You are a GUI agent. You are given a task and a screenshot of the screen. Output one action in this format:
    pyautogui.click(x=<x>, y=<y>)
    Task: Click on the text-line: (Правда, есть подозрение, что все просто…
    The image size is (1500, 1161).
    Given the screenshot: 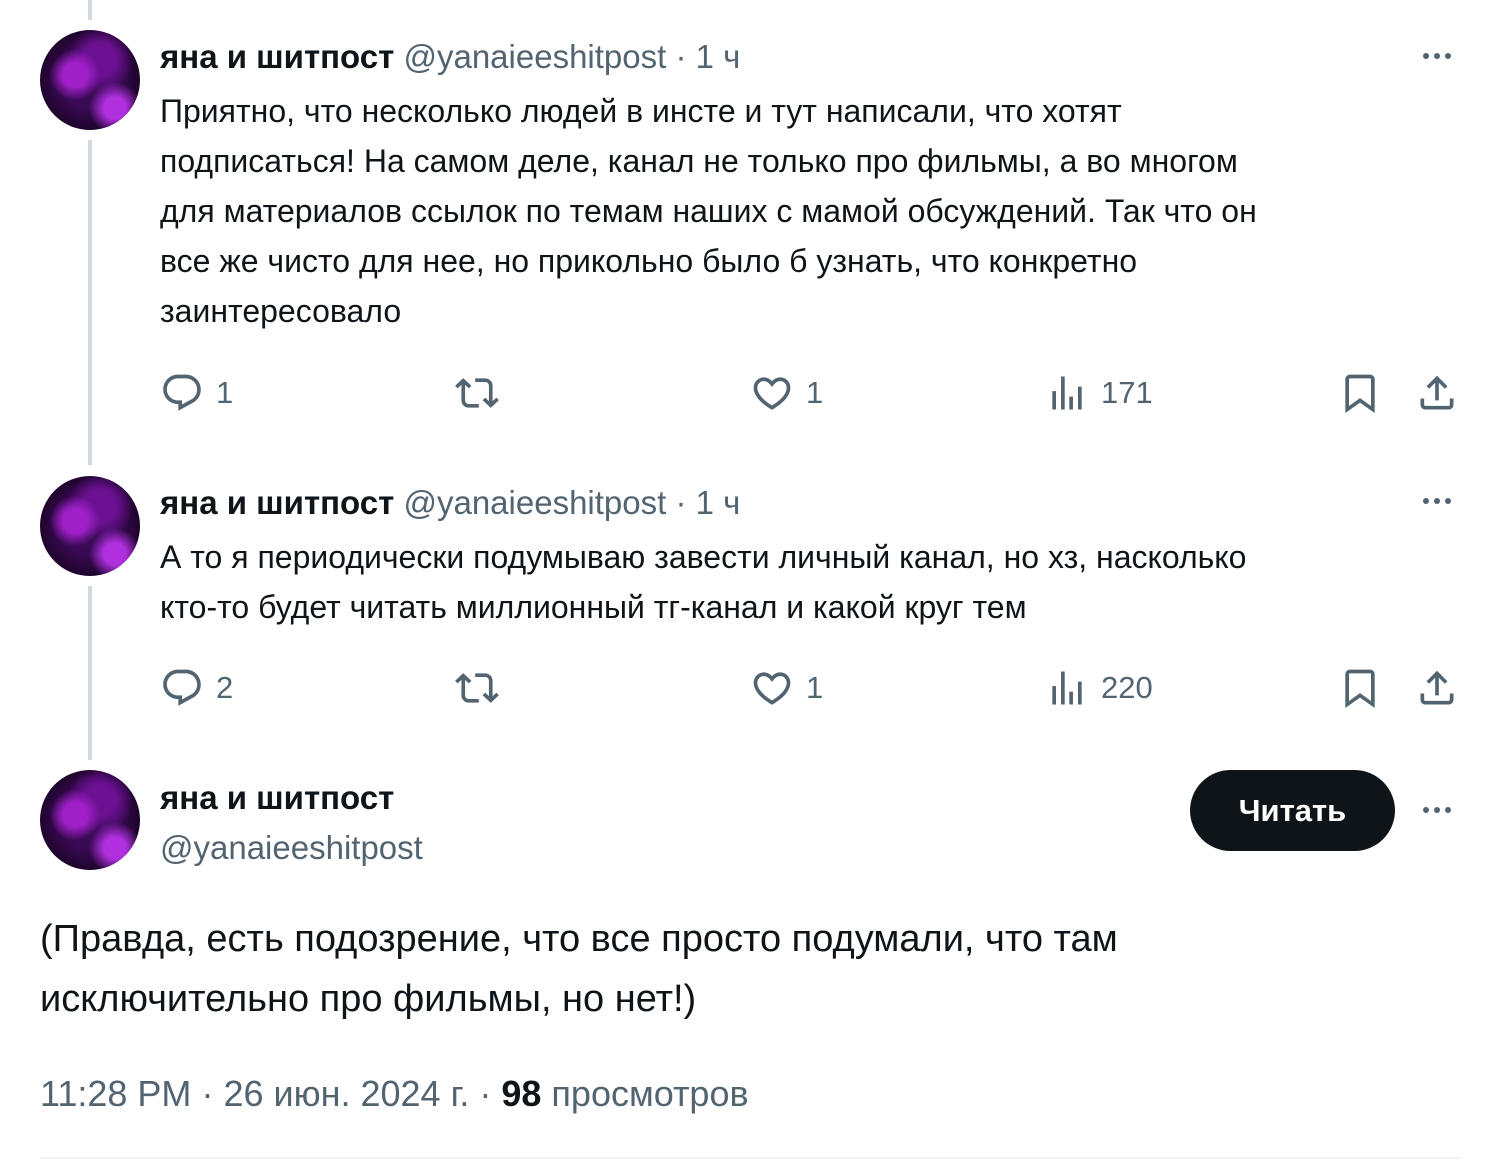 What is the action you would take?
    pyautogui.click(x=579, y=939)
    